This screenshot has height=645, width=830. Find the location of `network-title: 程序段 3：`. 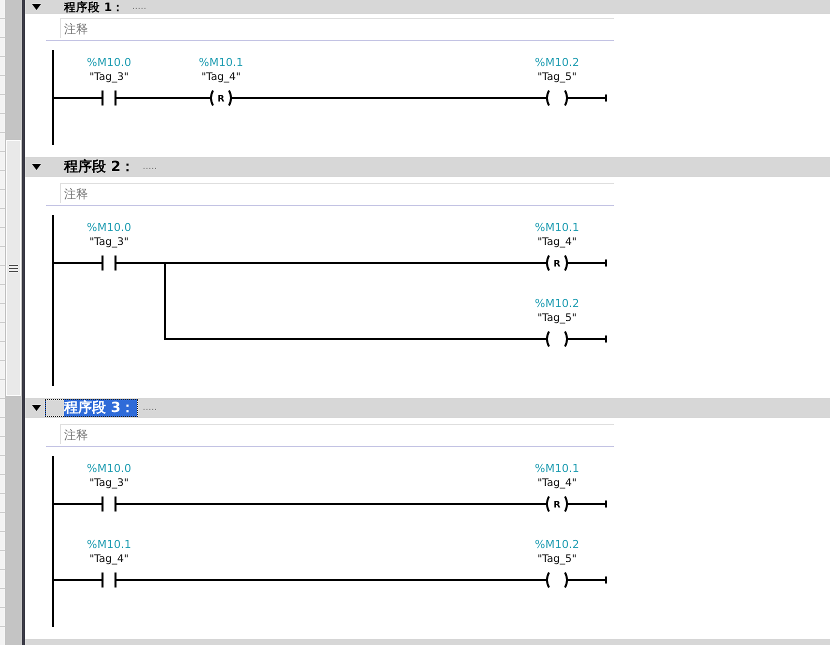

network-title: 程序段 3： is located at coordinates (91, 408).